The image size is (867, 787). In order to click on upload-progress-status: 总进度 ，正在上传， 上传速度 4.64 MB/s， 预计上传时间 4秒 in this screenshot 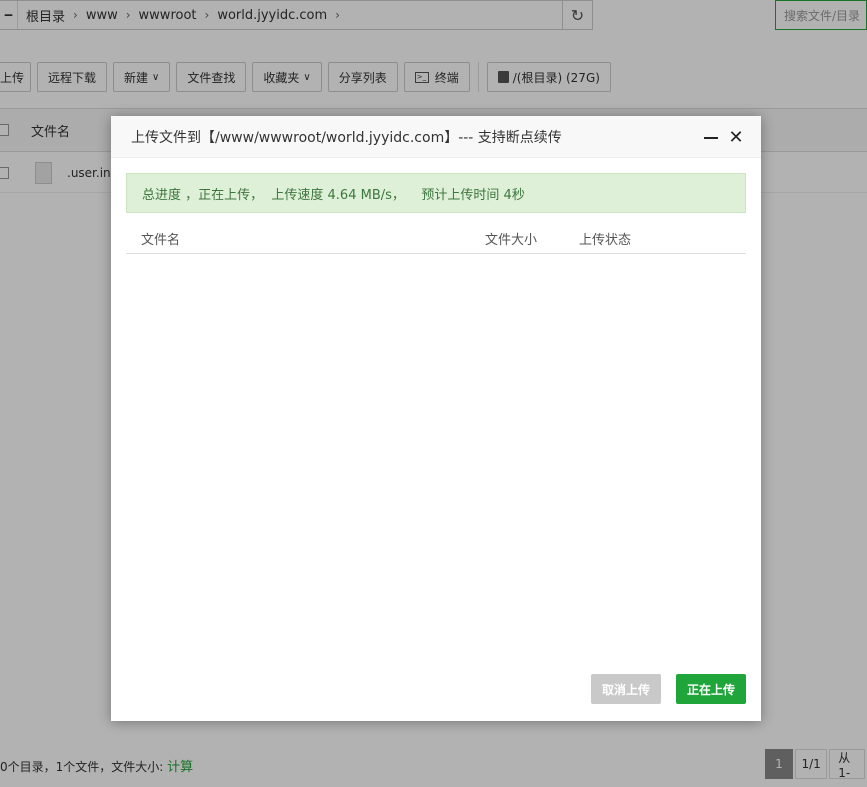, I will do `click(436, 193)`.